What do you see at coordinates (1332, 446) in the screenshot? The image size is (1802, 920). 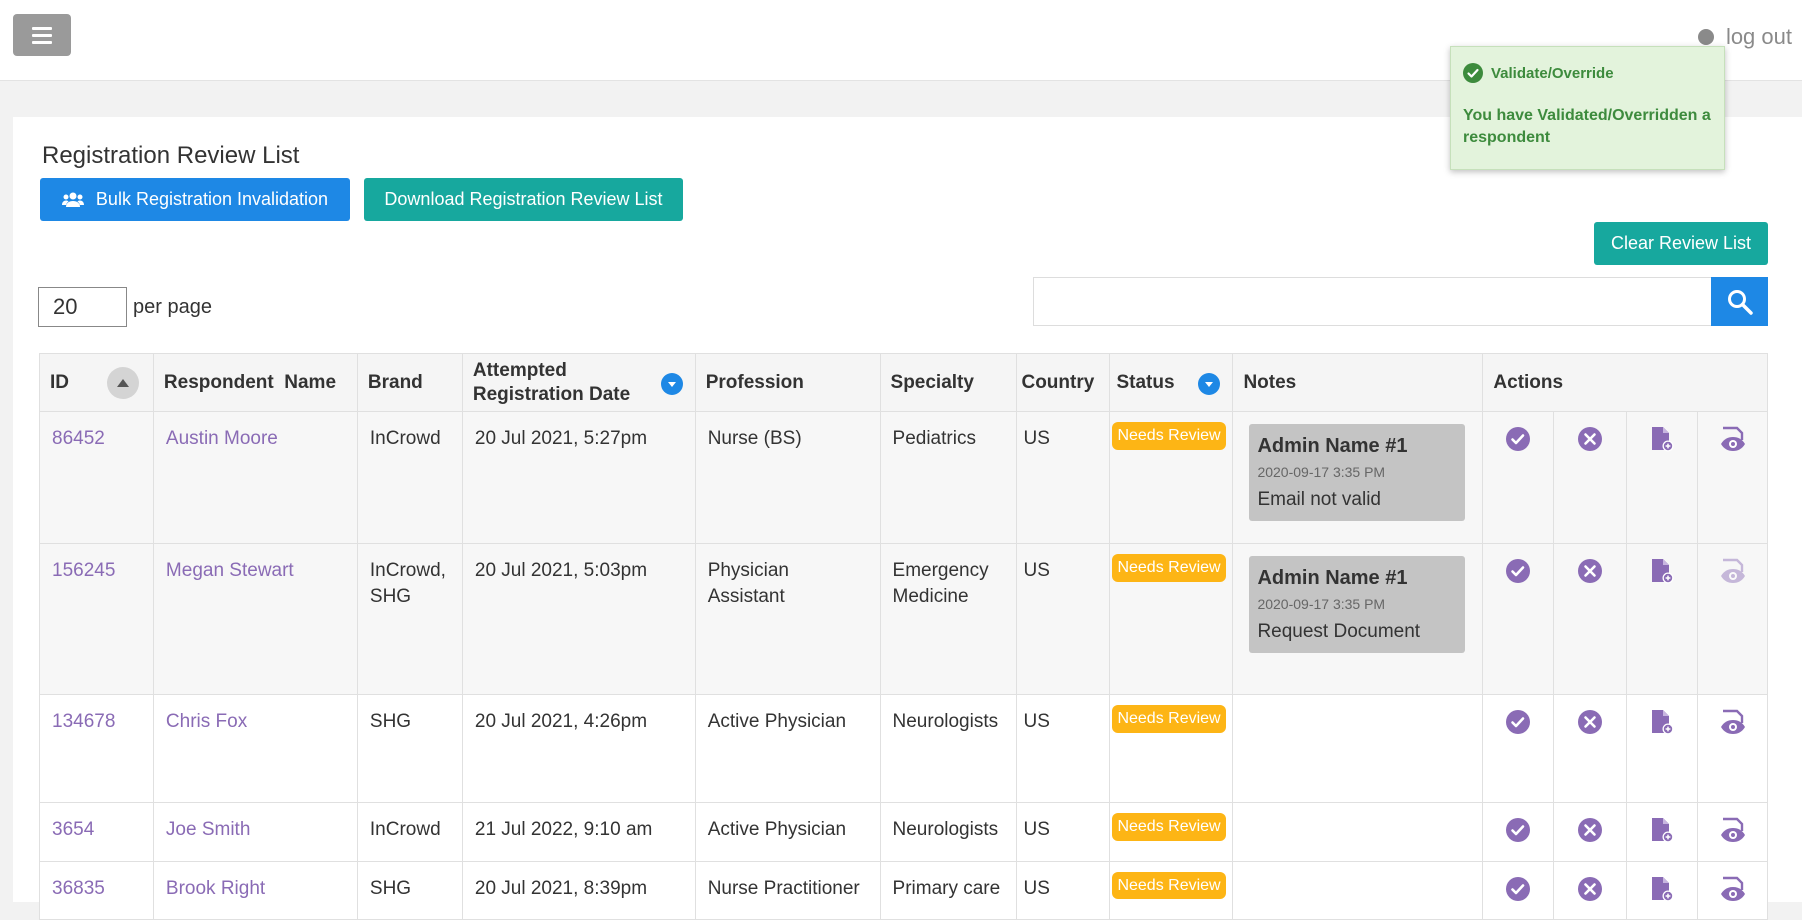 I see `note-author: Admin Name #1` at bounding box center [1332, 446].